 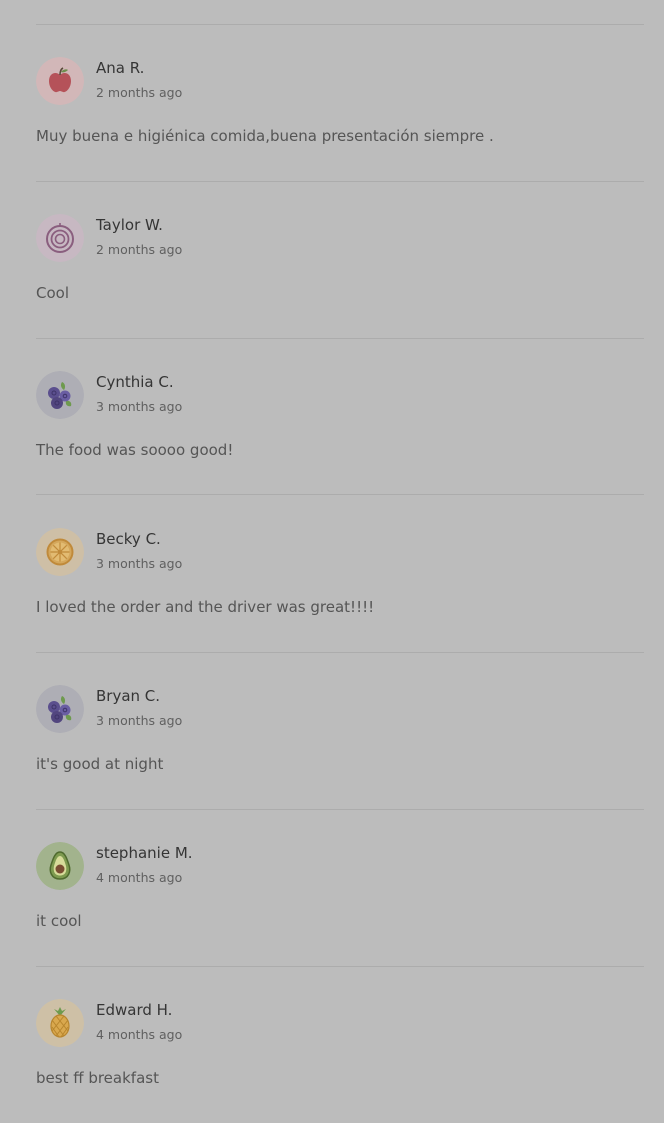 What do you see at coordinates (59, 921) in the screenshot?
I see `review-text: it cool` at bounding box center [59, 921].